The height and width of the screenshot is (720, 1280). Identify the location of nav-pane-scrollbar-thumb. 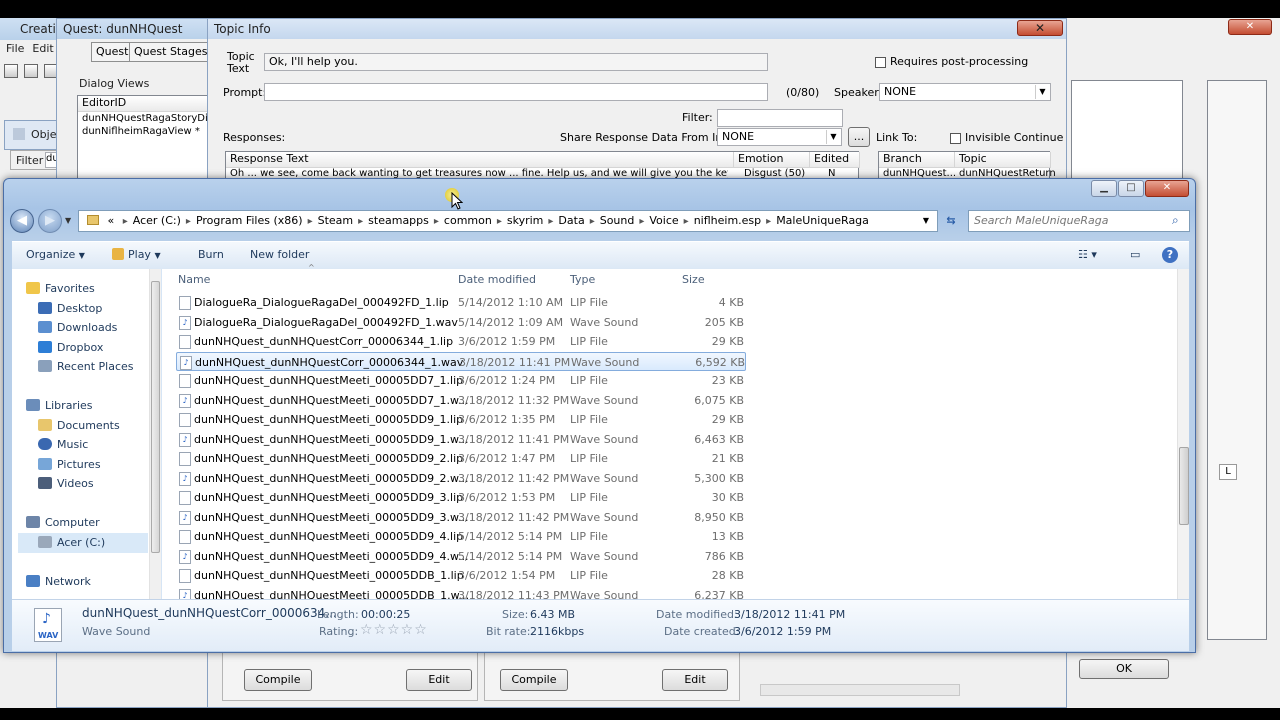
(155, 417).